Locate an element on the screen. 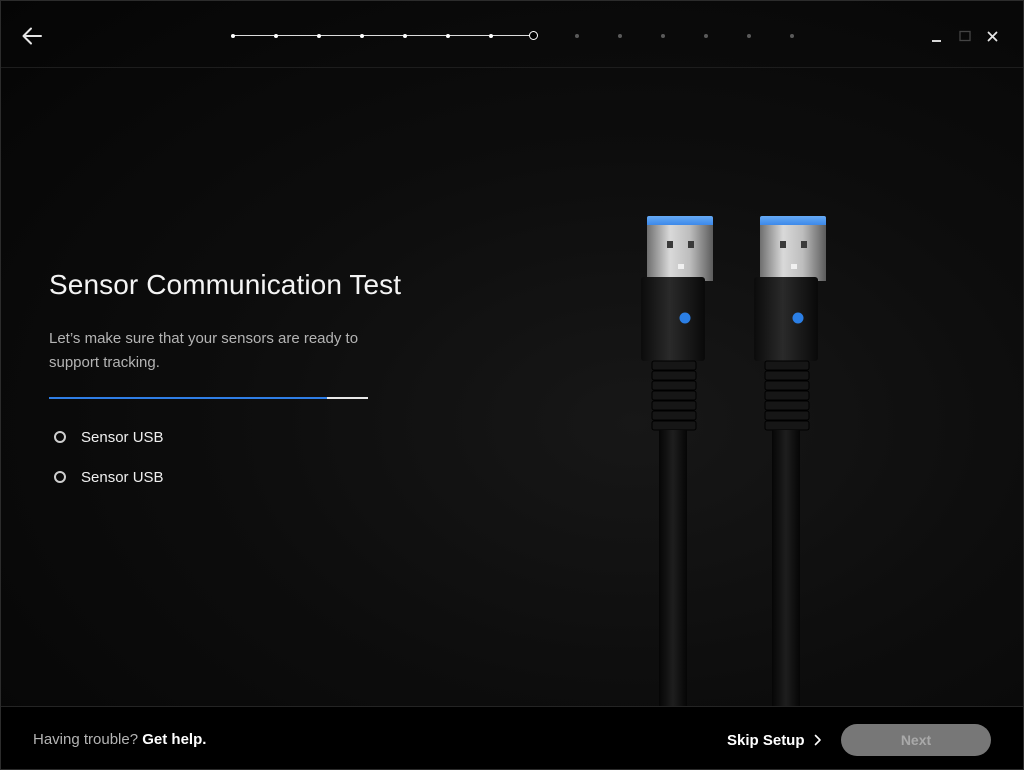 The height and width of the screenshot is (770, 1024). minimize-icon is located at coordinates (936, 41).